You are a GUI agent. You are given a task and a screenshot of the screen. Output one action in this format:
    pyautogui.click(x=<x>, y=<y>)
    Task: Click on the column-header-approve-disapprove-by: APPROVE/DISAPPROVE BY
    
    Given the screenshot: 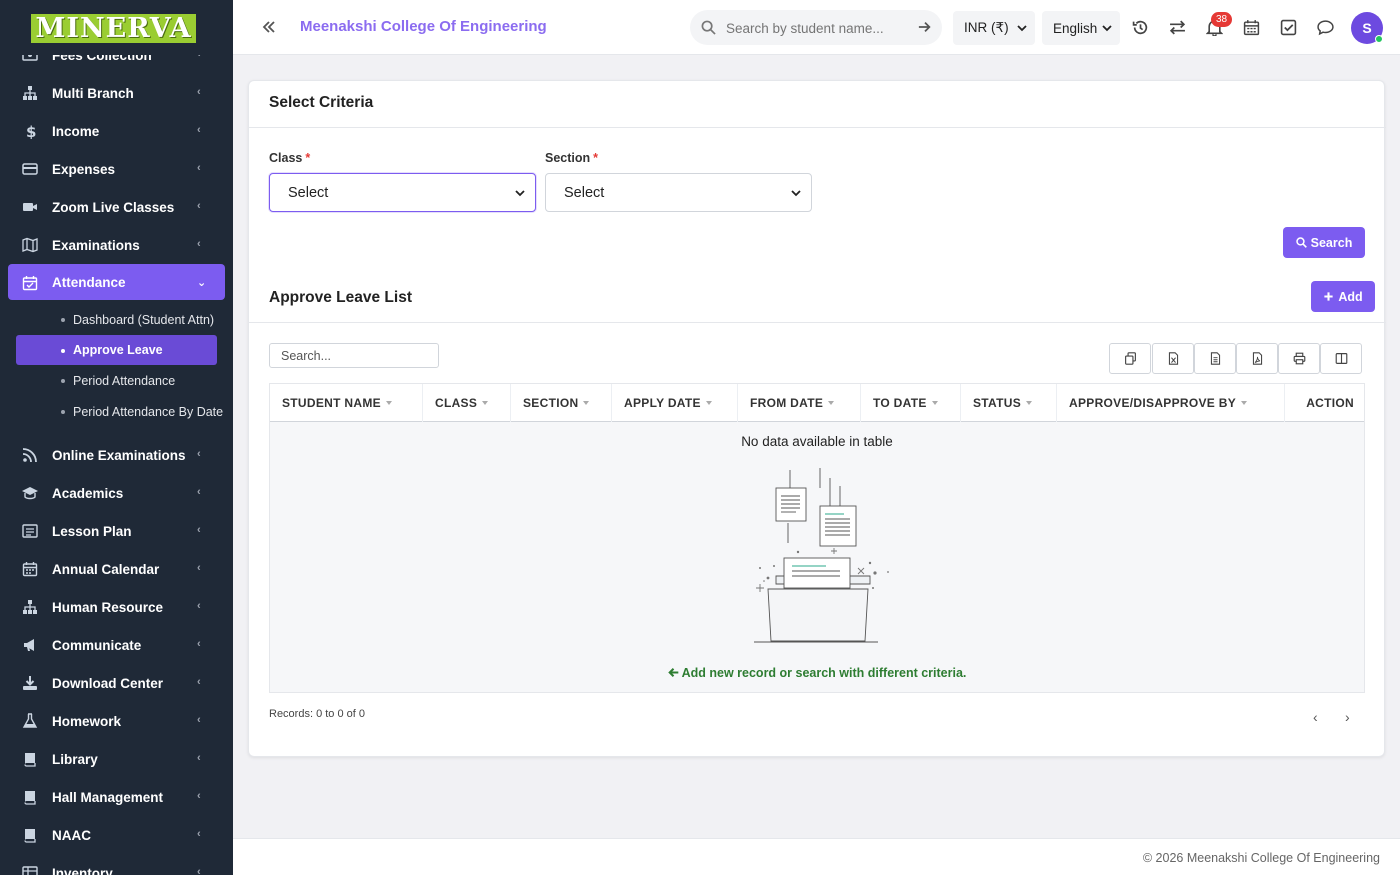 What is the action you would take?
    pyautogui.click(x=1171, y=403)
    